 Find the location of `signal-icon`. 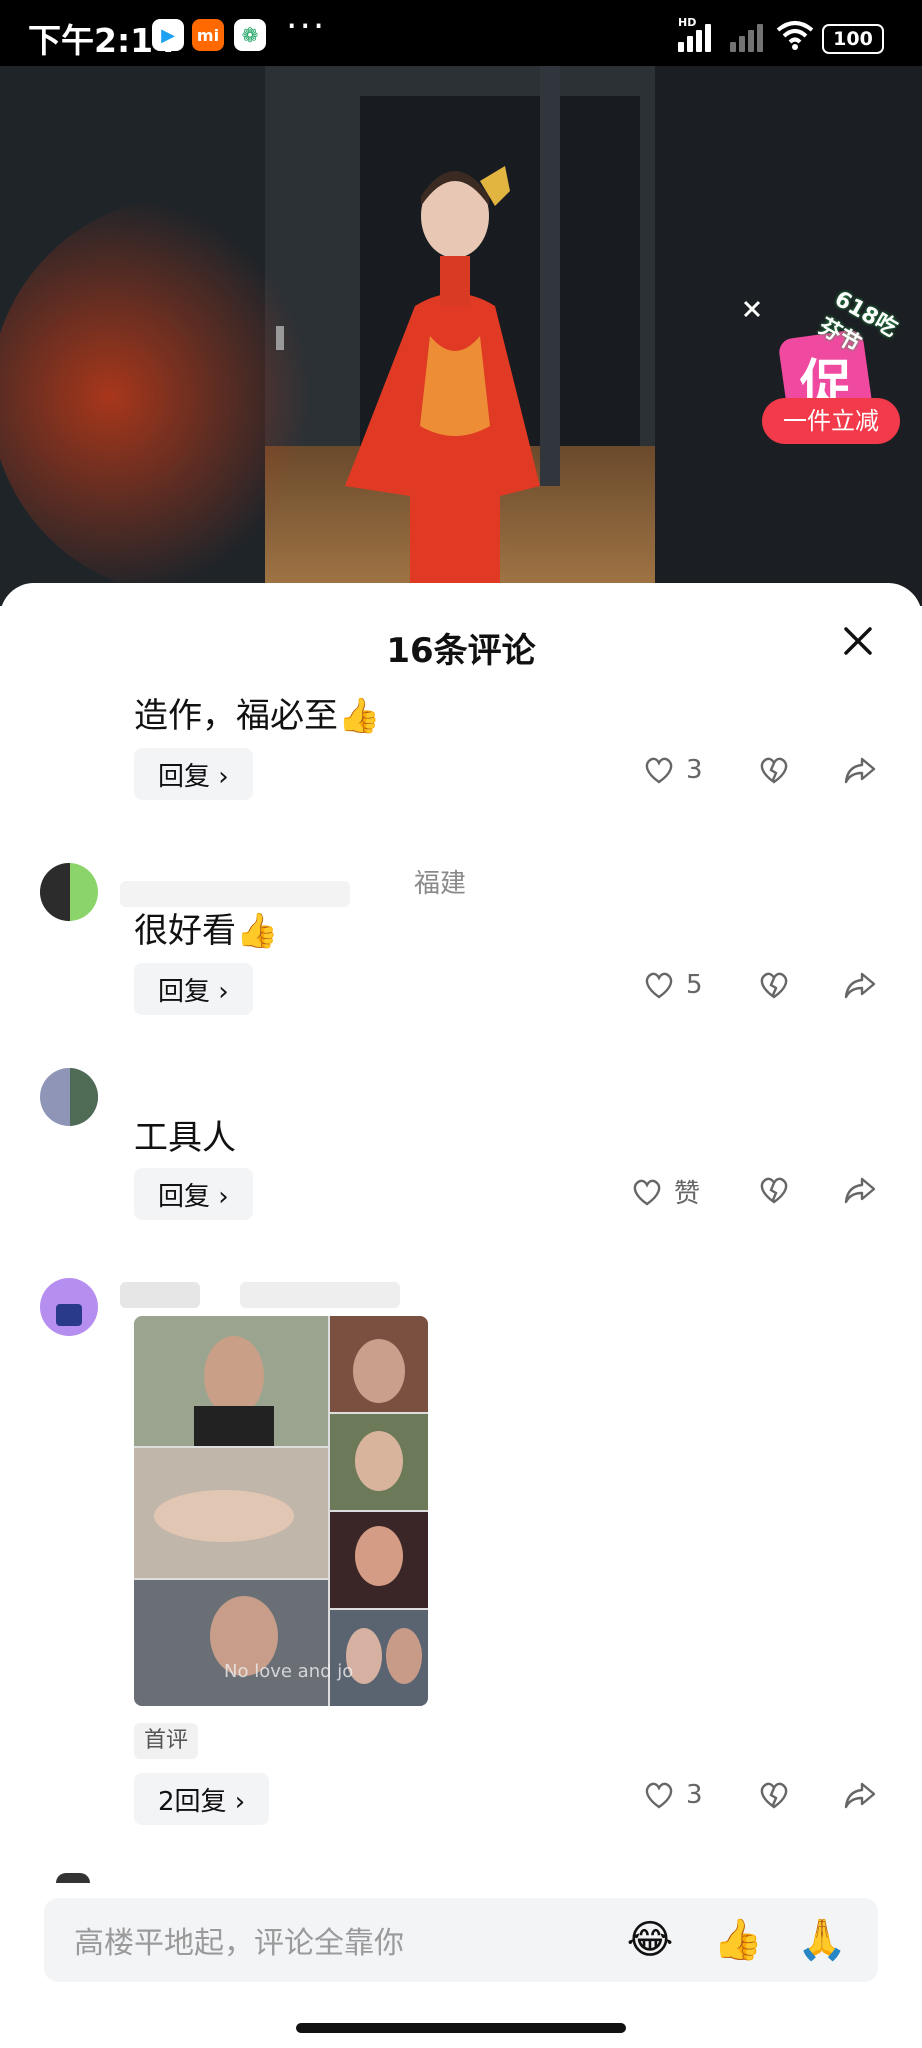

signal-icon is located at coordinates (751, 36).